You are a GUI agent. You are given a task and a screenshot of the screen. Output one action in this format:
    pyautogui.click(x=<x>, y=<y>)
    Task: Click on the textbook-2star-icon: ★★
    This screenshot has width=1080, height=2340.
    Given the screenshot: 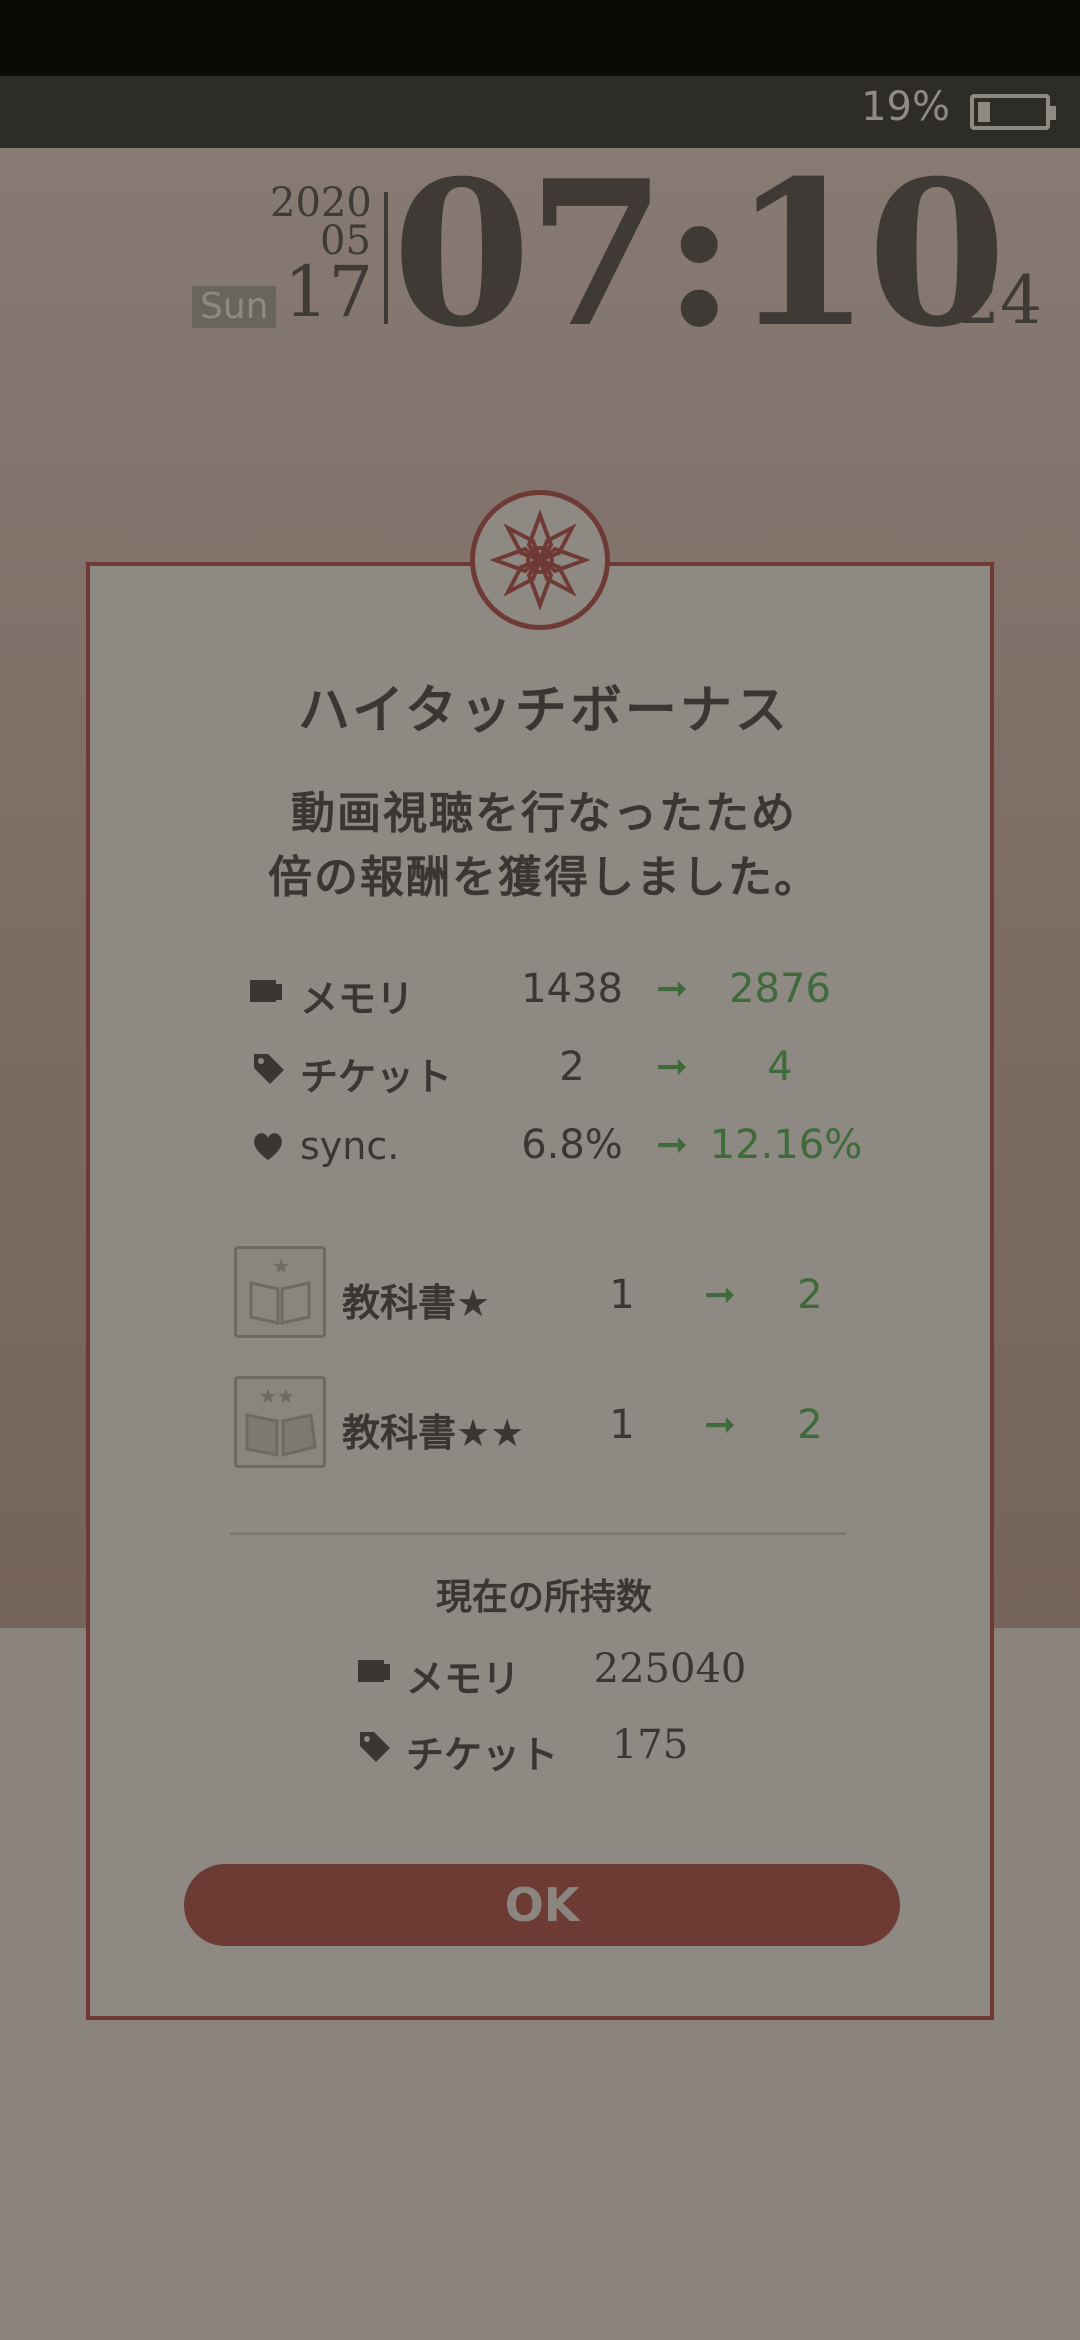 What is the action you would take?
    pyautogui.click(x=280, y=1422)
    